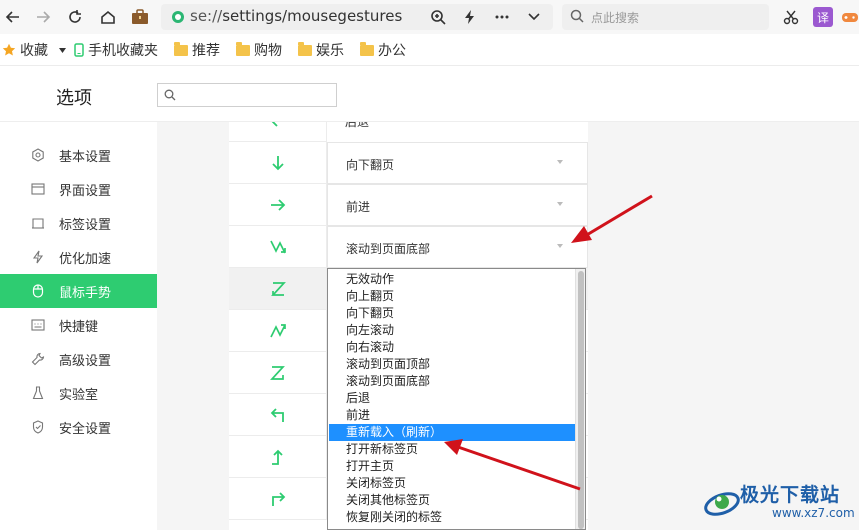 This screenshot has width=859, height=530. I want to click on address-url: se://settings/mousegestures, so click(296, 16).